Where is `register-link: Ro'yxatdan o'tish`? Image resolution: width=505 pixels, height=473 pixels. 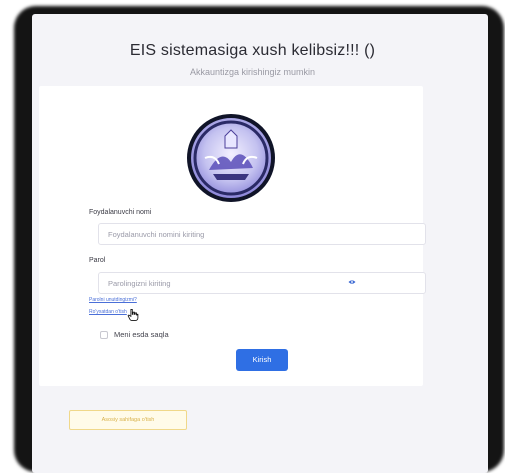 register-link: Ro'yxatdan o'tish is located at coordinates (108, 312).